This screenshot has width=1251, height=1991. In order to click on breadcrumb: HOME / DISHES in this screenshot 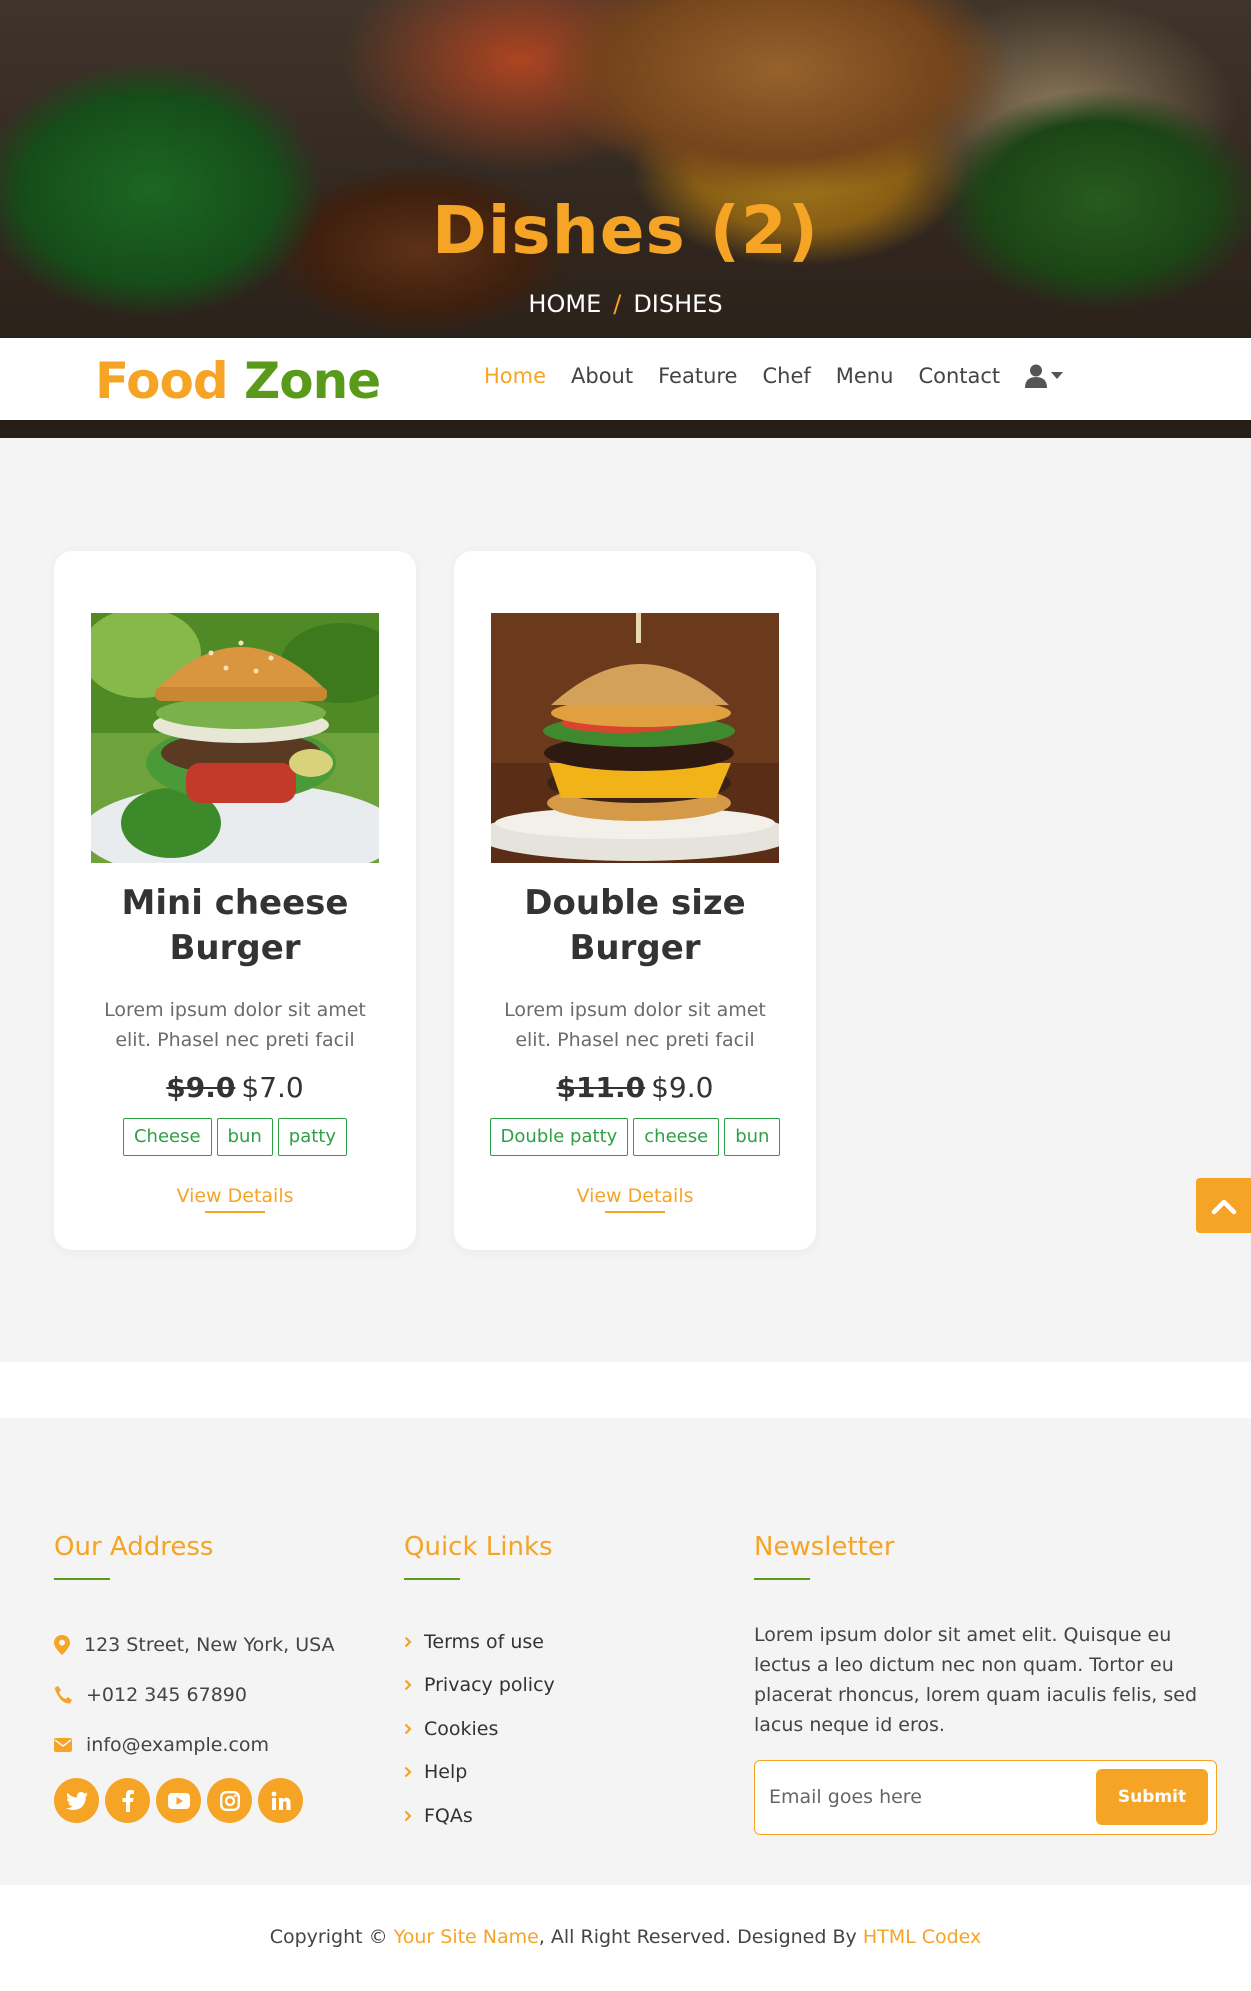, I will do `click(625, 304)`.